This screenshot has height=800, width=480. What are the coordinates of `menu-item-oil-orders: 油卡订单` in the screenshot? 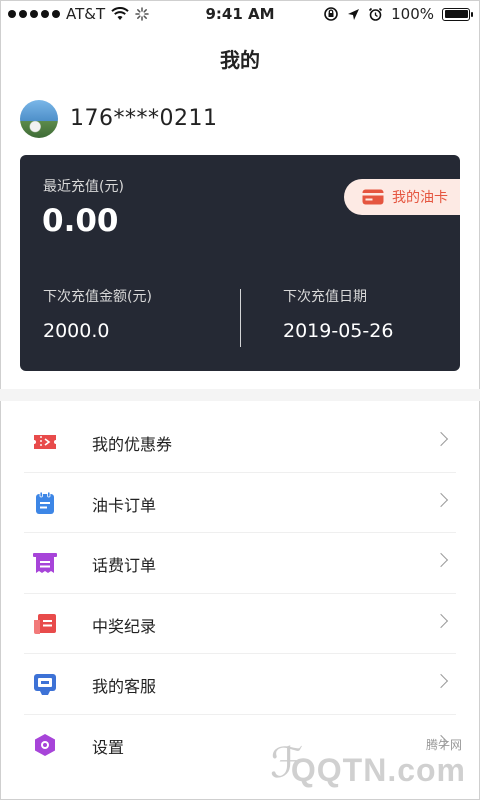 It's located at (240, 503).